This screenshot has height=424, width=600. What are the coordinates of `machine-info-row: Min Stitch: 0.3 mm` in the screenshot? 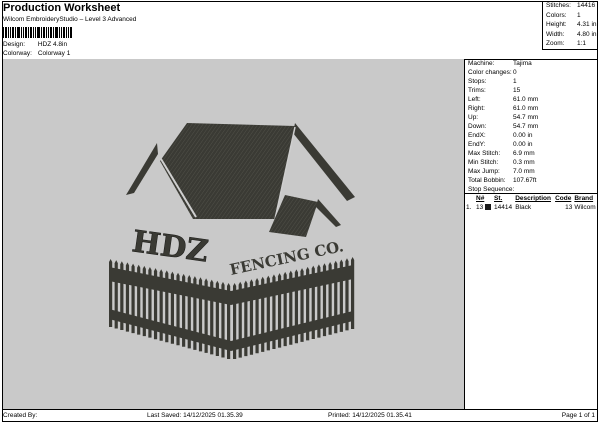 It's located at (531, 162).